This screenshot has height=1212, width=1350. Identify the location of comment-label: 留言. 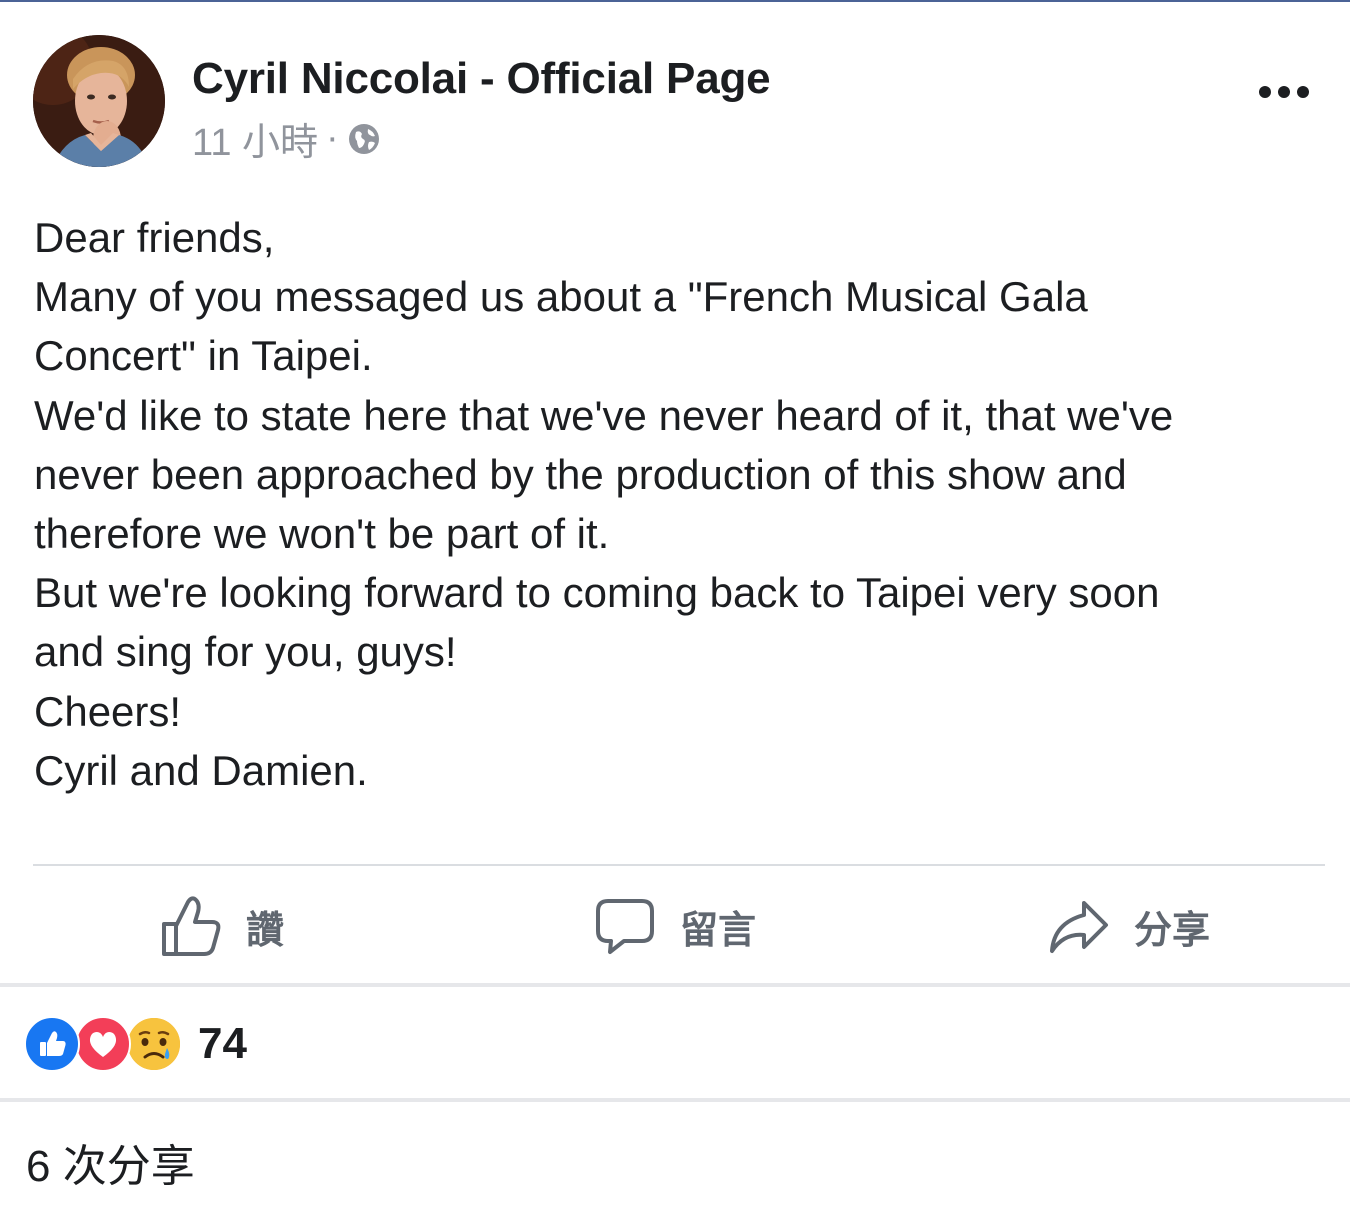
(718, 930).